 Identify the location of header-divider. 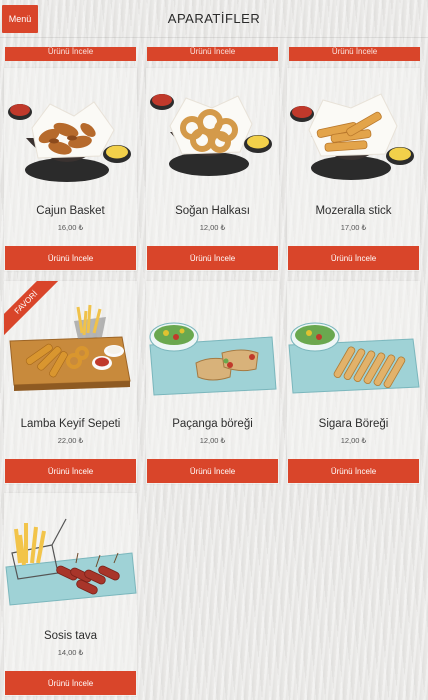
(214, 37).